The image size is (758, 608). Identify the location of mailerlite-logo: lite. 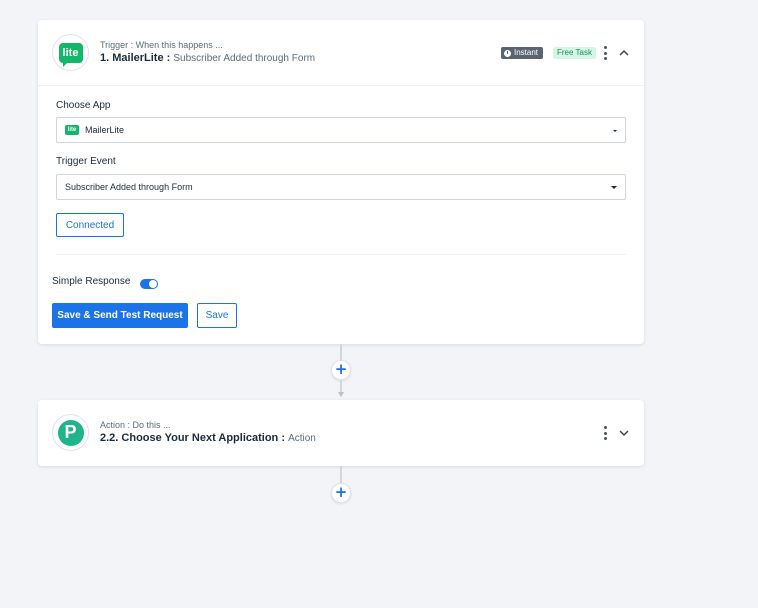
(70, 52).